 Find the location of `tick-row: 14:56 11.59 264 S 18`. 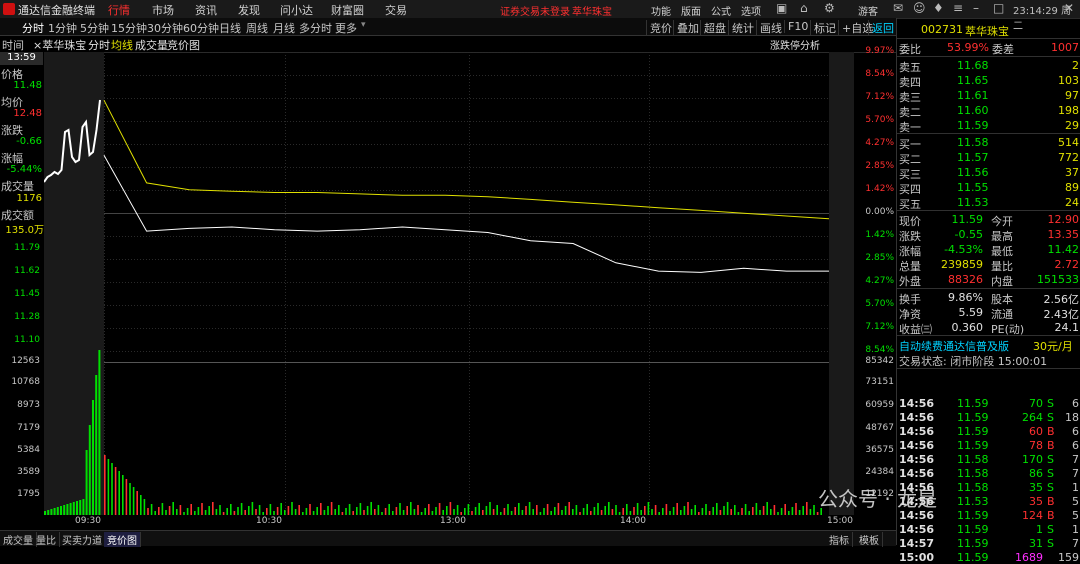

tick-row: 14:56 11.59 264 S 18 is located at coordinates (988, 417).